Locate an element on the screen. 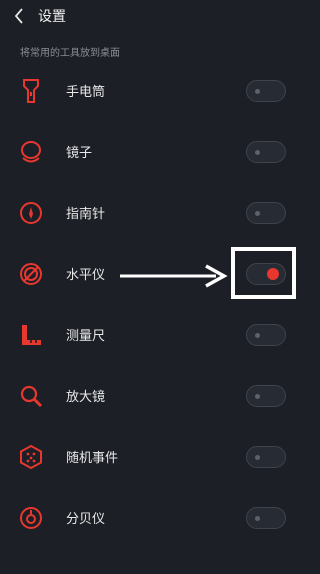 The width and height of the screenshot is (320, 574). mirror-icon is located at coordinates (31, 152).